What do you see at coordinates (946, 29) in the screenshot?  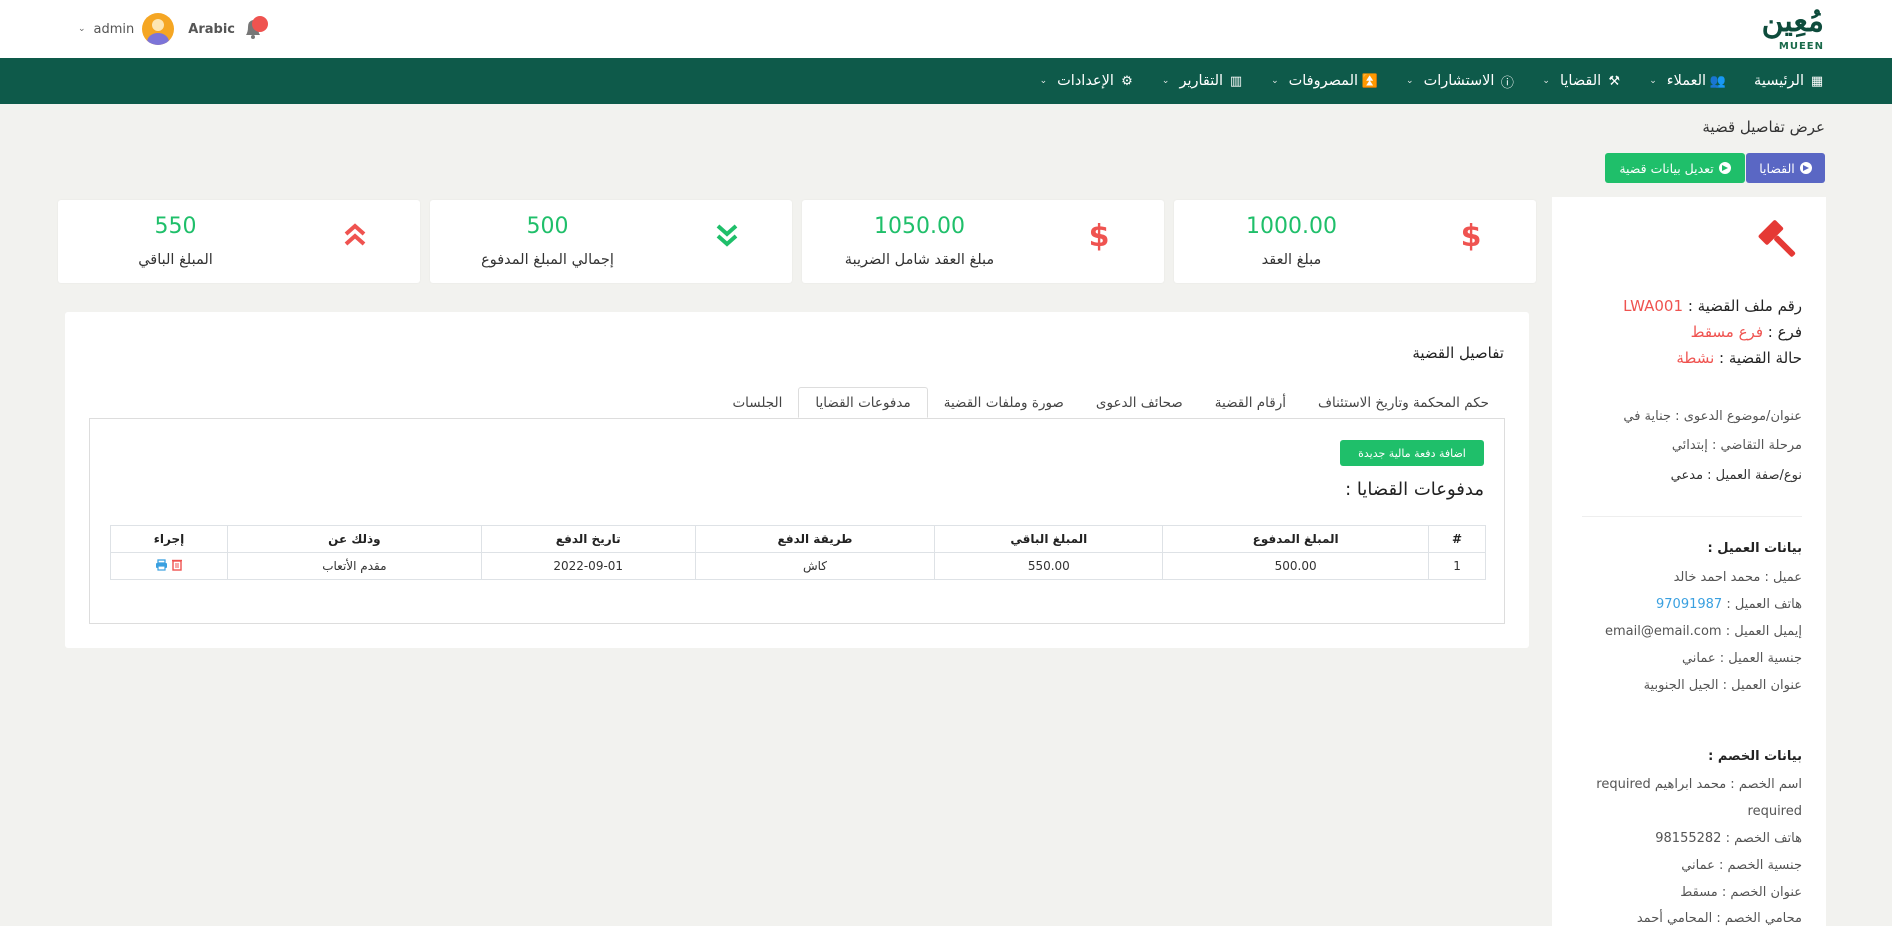 I see `top-header: مُعِين MUEEN ⌄ admin Arabic` at bounding box center [946, 29].